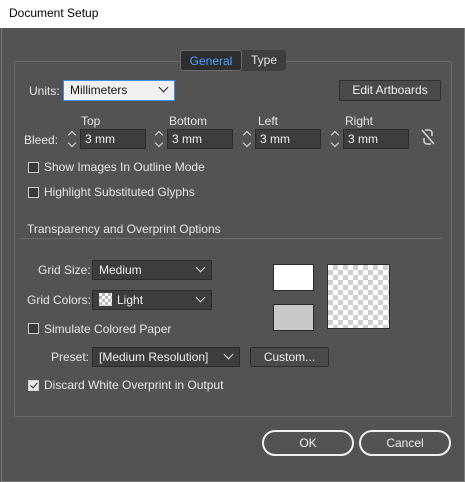  Describe the element at coordinates (405, 443) in the screenshot. I see `cancel-button: Cancel` at that location.